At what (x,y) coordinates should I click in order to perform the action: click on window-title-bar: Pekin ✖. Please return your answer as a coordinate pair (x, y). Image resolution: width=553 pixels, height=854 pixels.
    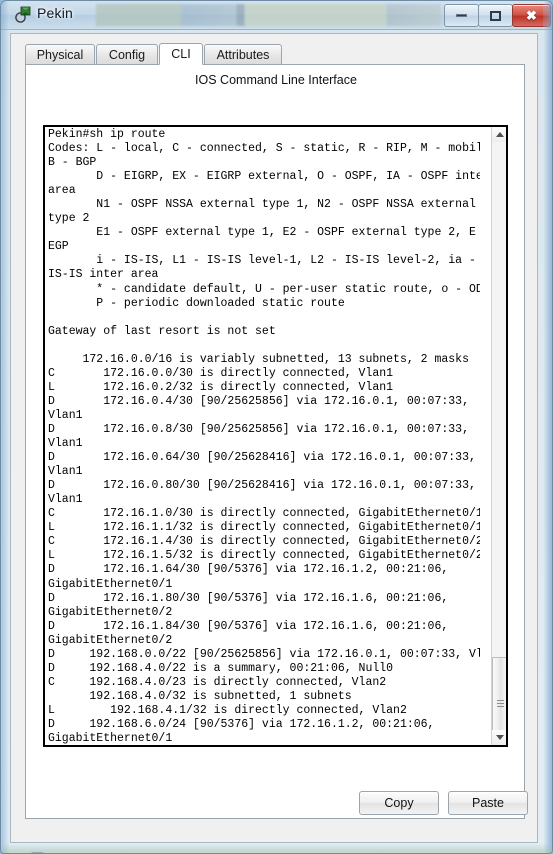
    Looking at the image, I should click on (276, 15).